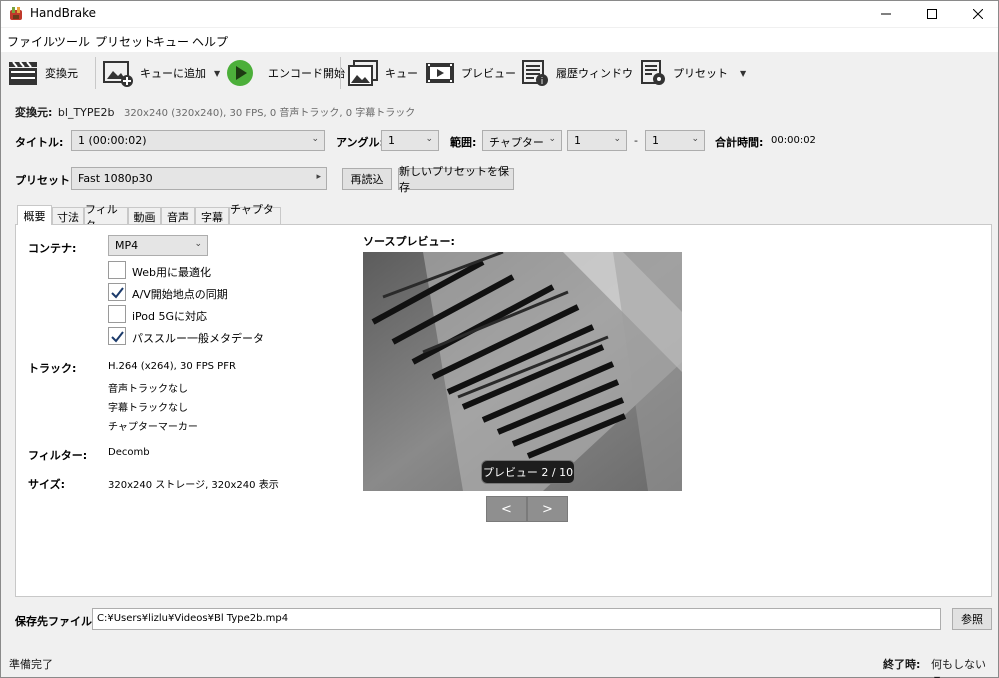  I want to click on menu-tools: ツール, so click(72, 41).